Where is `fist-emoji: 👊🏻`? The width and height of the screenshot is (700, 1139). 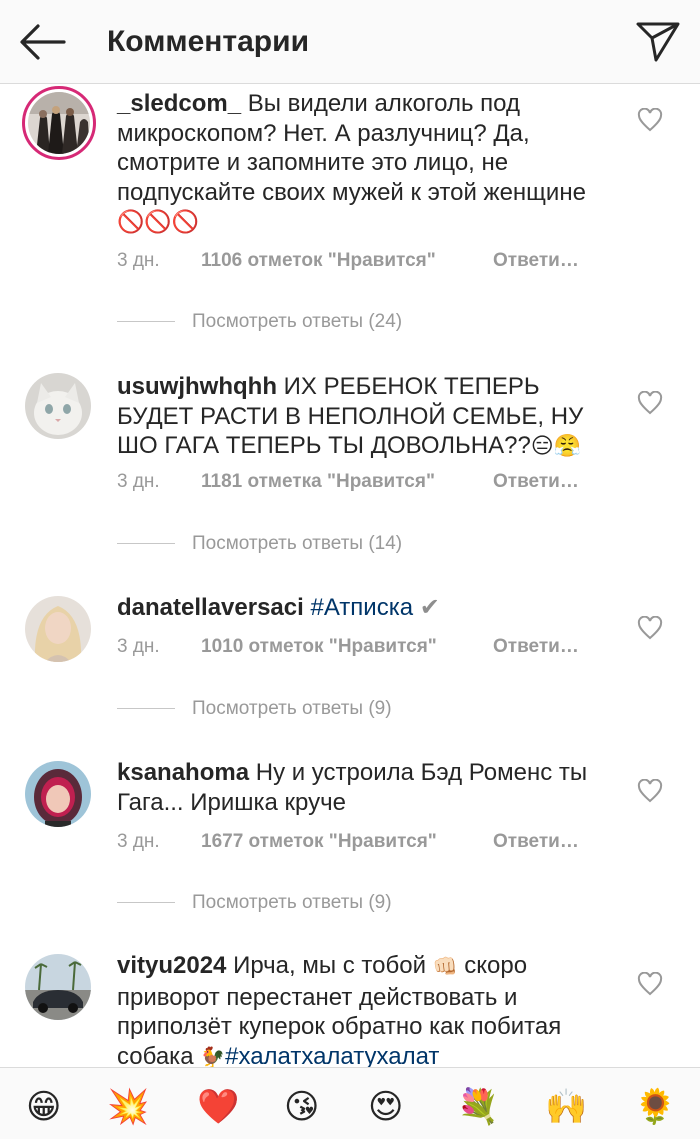
fist-emoji: 👊🏻 is located at coordinates (445, 967).